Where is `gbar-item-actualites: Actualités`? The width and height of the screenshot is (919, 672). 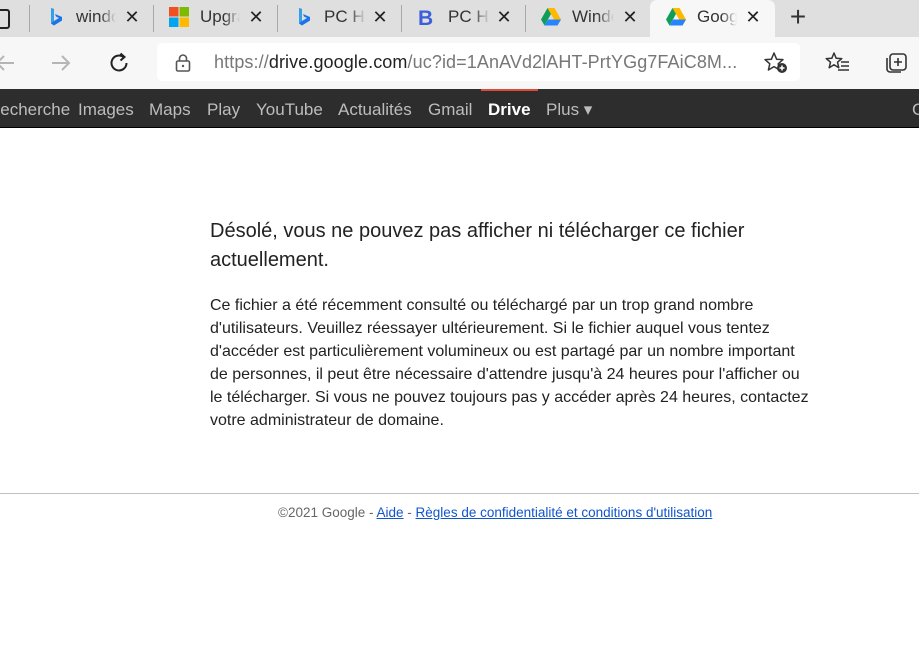
gbar-item-actualites: Actualités is located at coordinates (375, 110).